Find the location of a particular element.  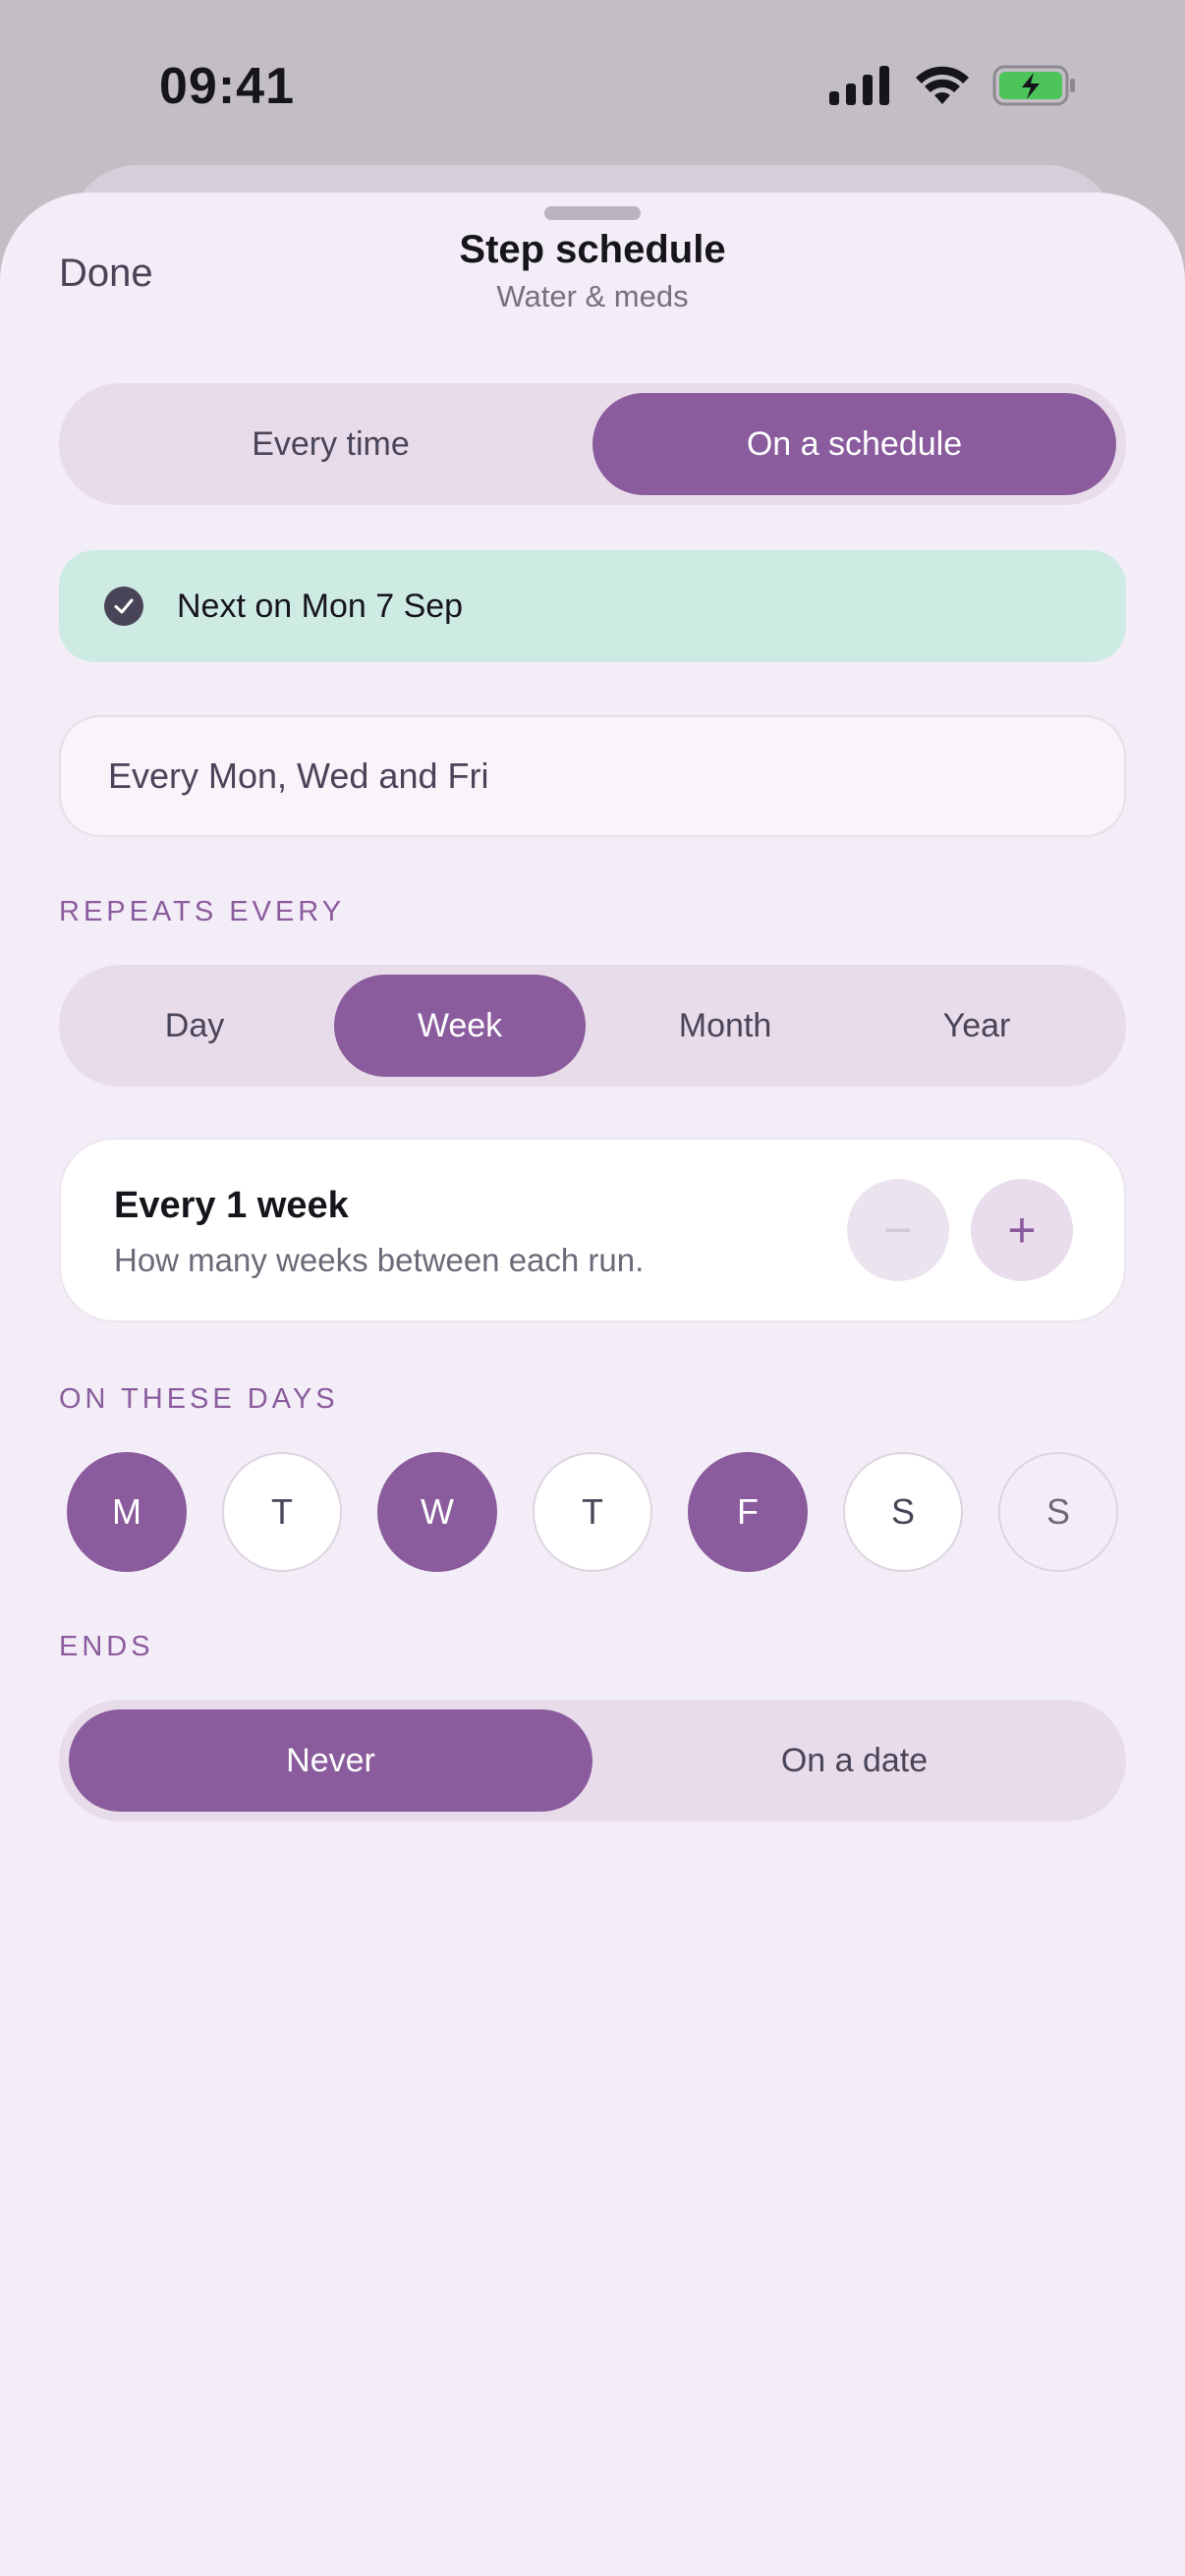

interval-description: How many weeks between each run. is located at coordinates (380, 1260).